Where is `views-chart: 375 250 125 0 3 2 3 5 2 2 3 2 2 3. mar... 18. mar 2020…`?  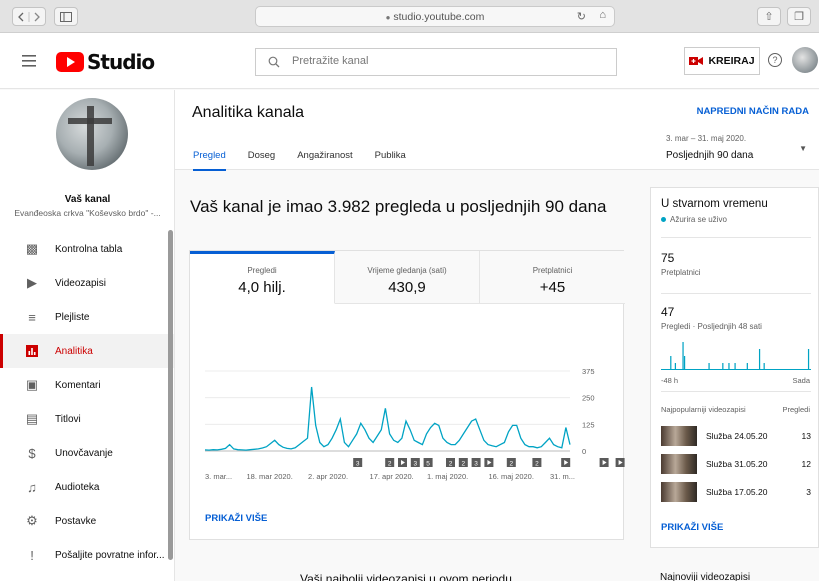 views-chart: 375 250 125 0 3 2 3 5 2 2 3 2 2 3. mar... 18. mar 2020… is located at coordinates (407, 418).